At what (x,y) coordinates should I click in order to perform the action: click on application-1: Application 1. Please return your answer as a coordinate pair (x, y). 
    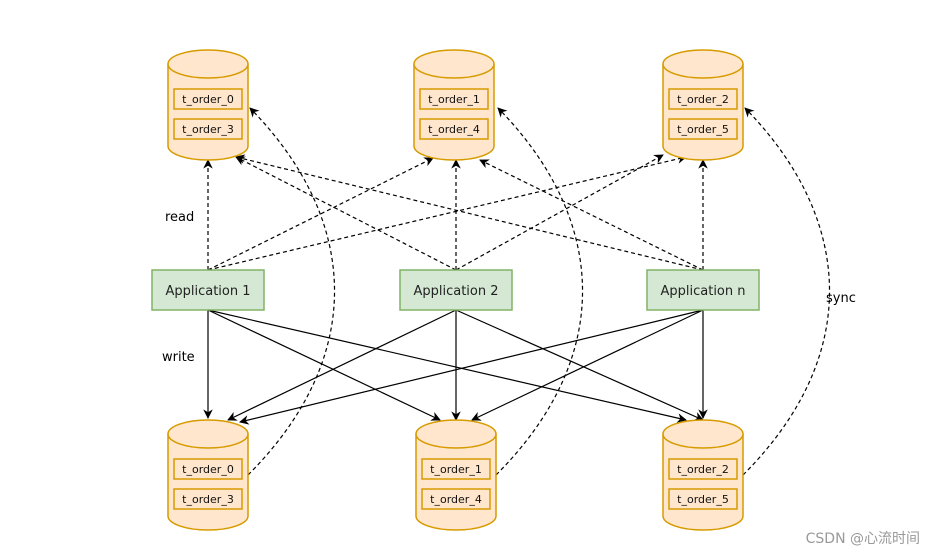
    Looking at the image, I should click on (208, 290).